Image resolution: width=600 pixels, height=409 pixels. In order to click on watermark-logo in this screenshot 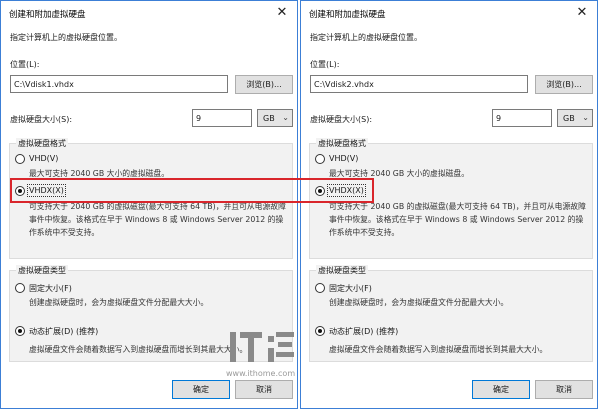, I will do `click(263, 349)`.